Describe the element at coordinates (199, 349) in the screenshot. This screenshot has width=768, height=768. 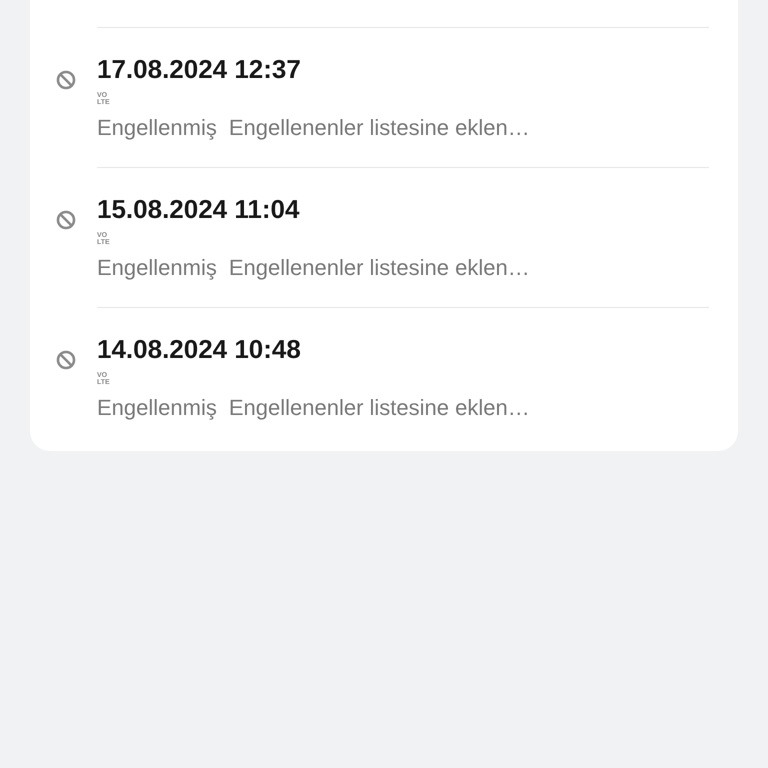
I see `call-date: 14.08.2024 10:48` at that location.